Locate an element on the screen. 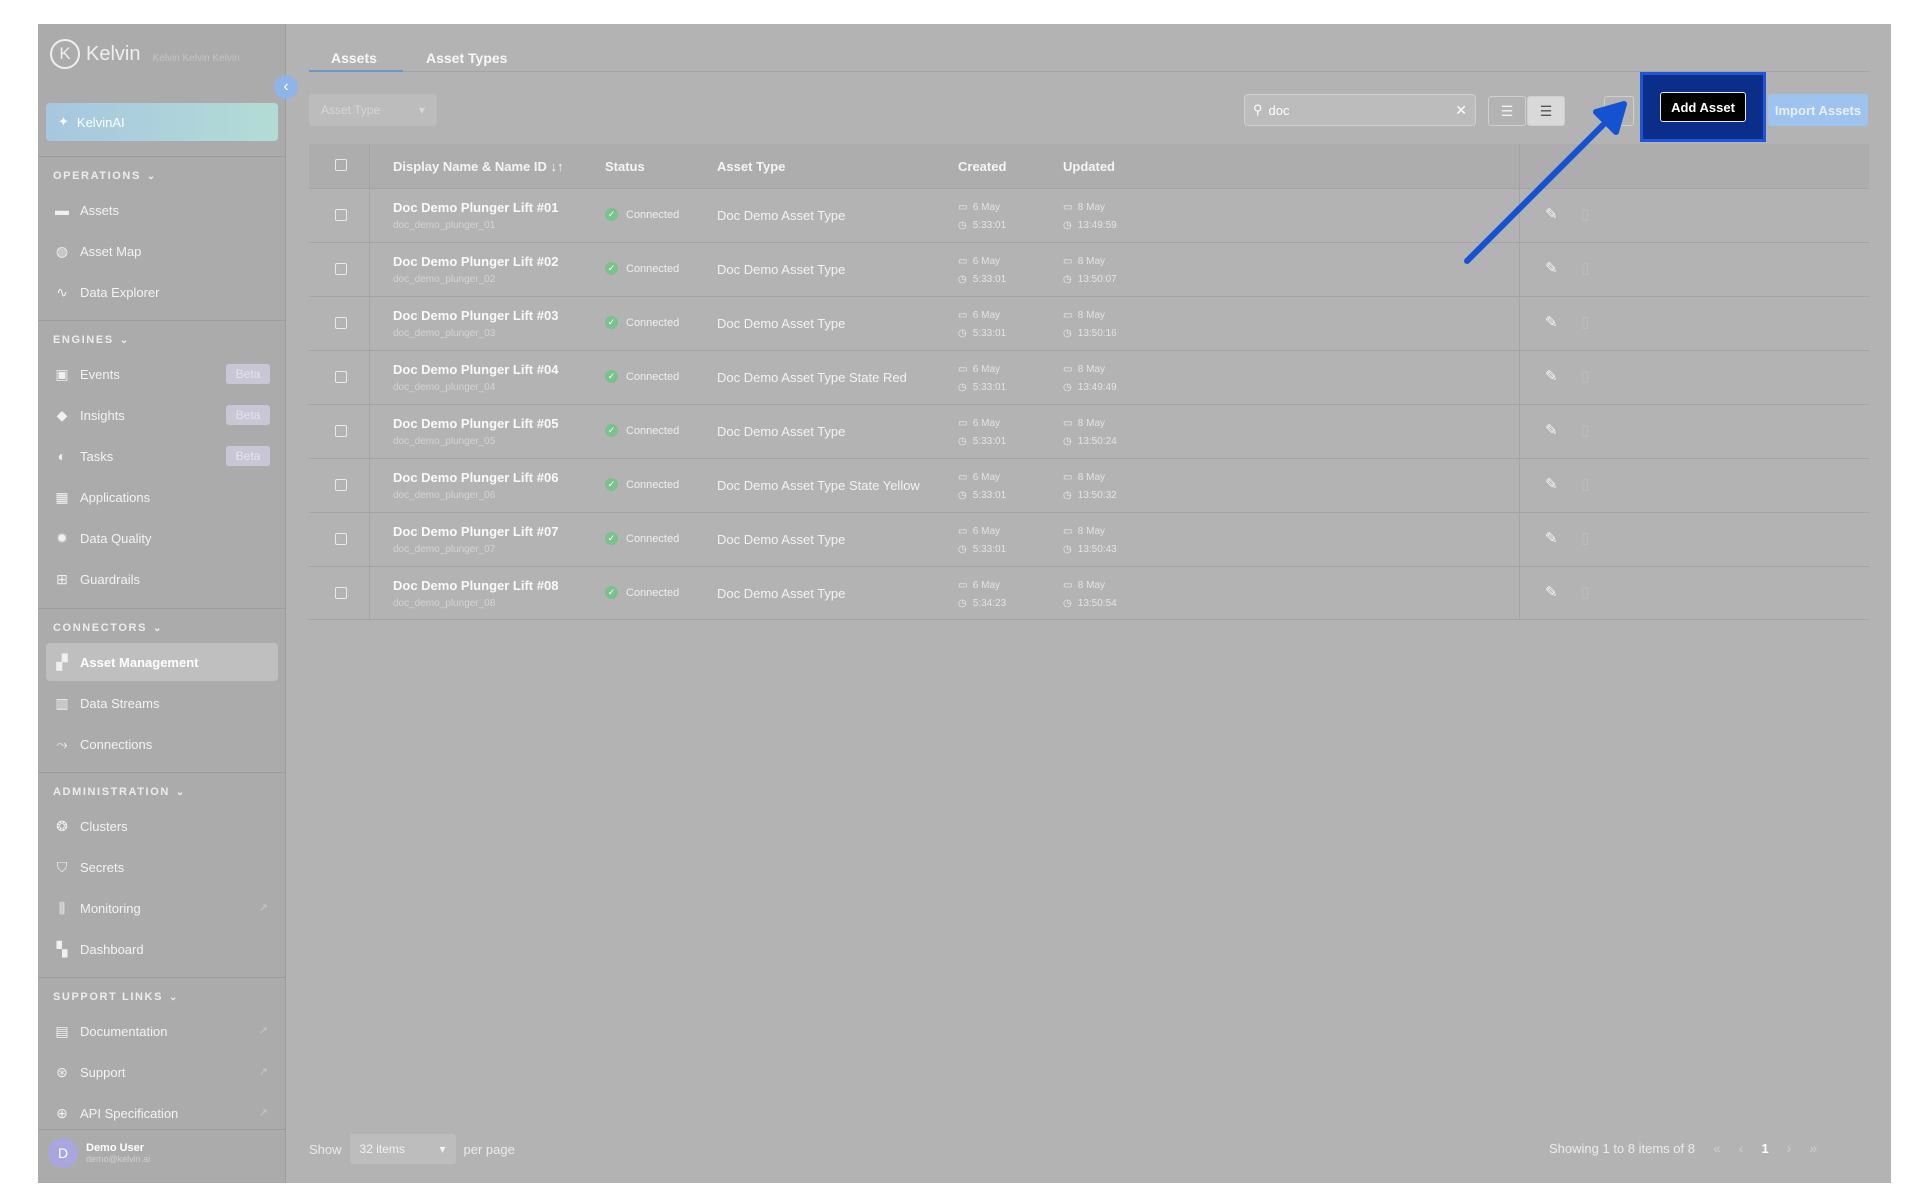 Image resolution: width=1920 pixels, height=1200 pixels. sidebar-item-data-streams: ▥ Data Streams is located at coordinates (162, 703).